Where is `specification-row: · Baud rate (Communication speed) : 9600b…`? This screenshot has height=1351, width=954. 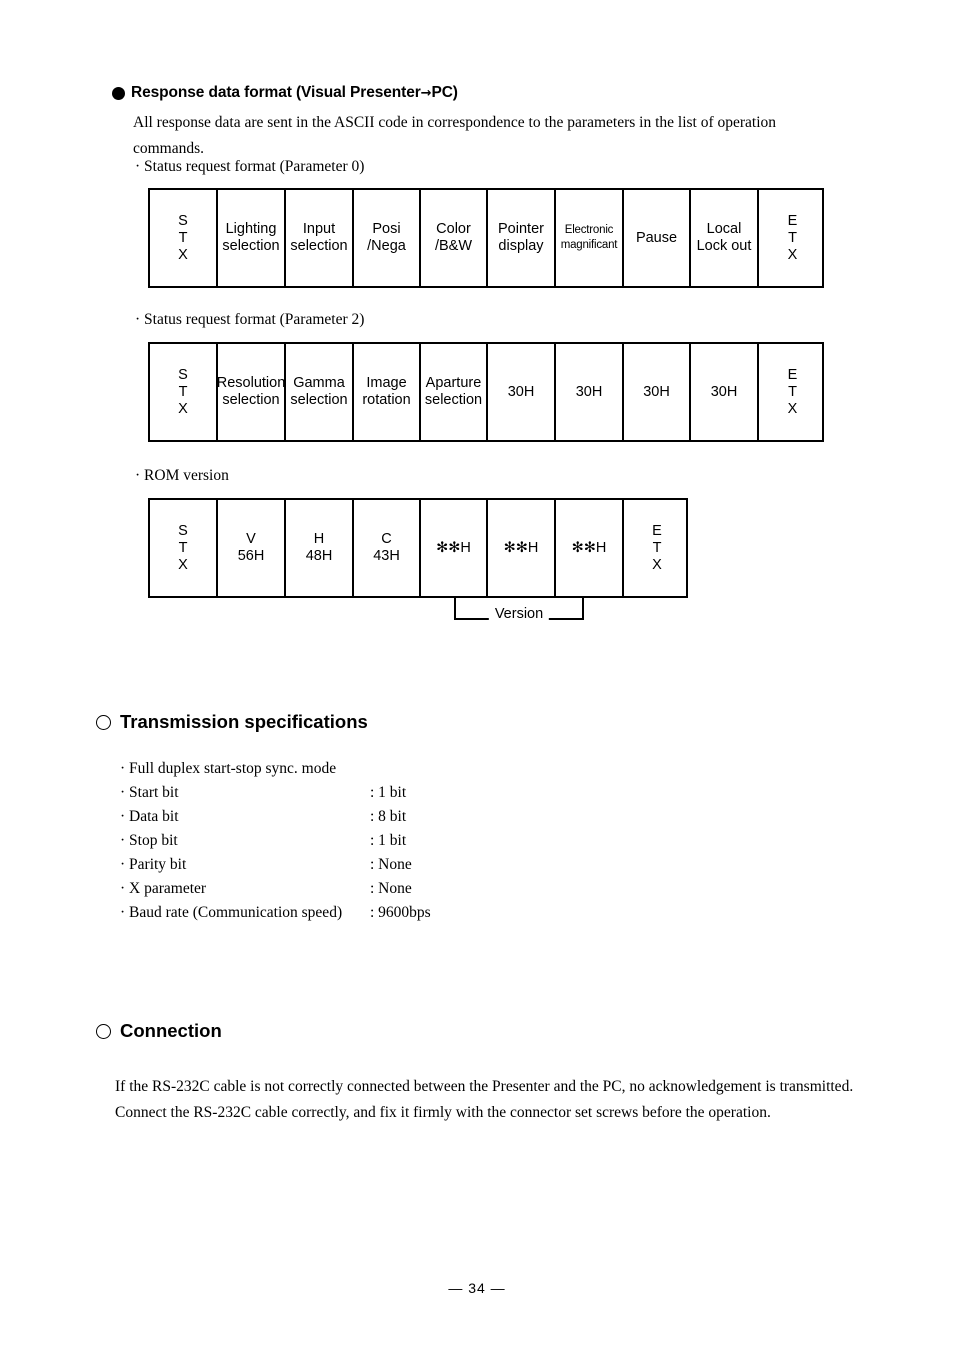
specification-row: · Baud rate (Communication speed) : 9600b… is located at coordinates (275, 916).